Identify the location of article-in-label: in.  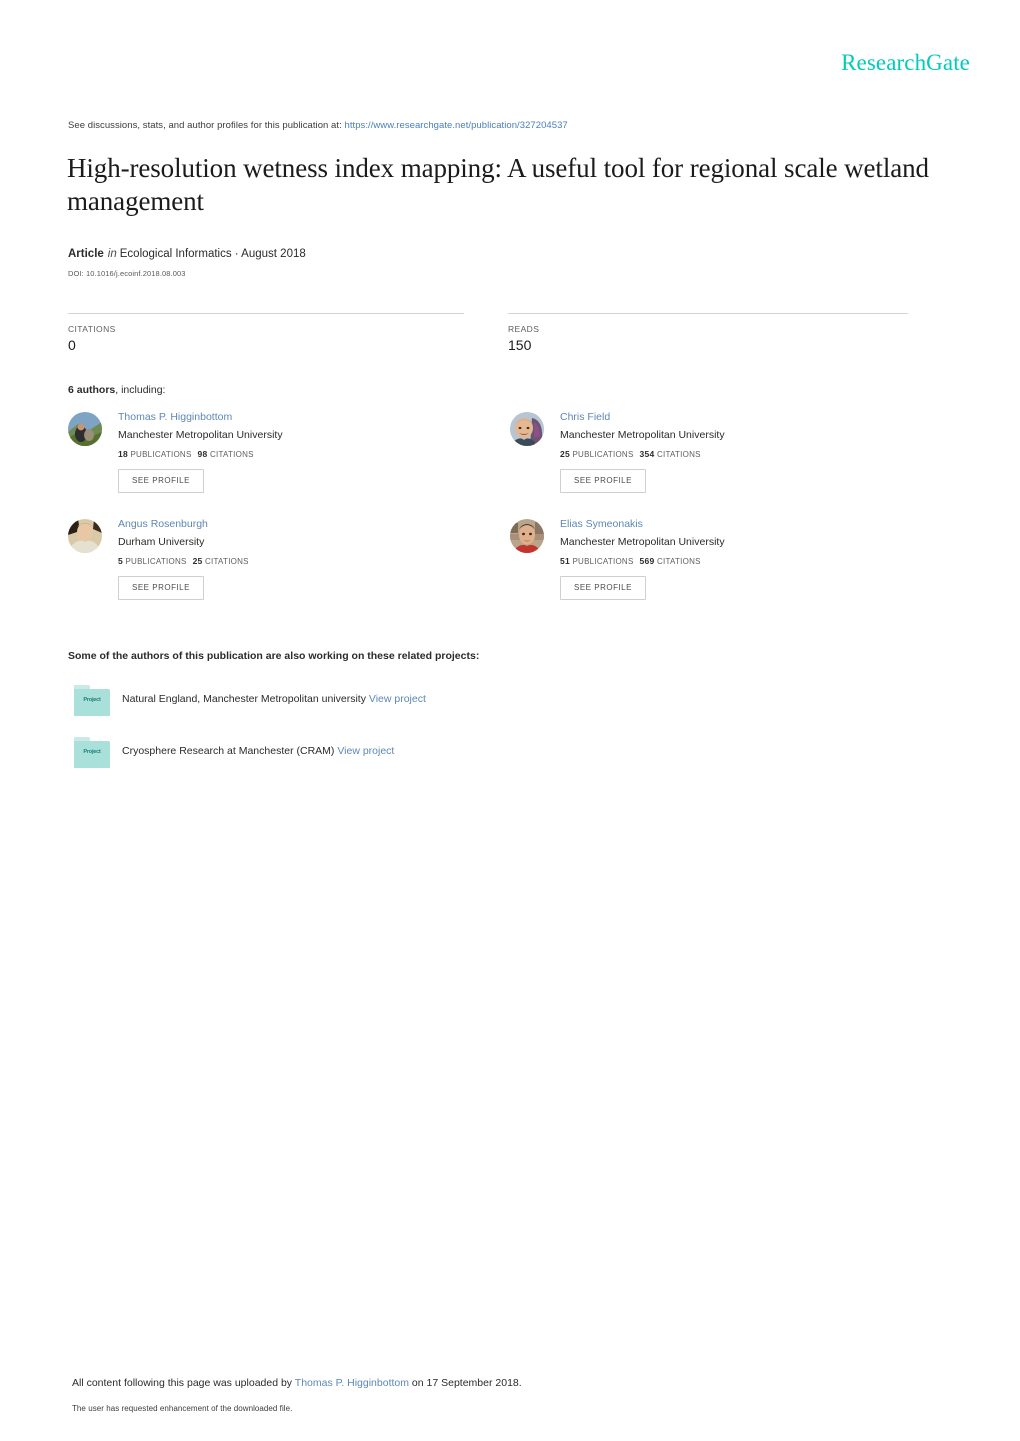
(112, 254).